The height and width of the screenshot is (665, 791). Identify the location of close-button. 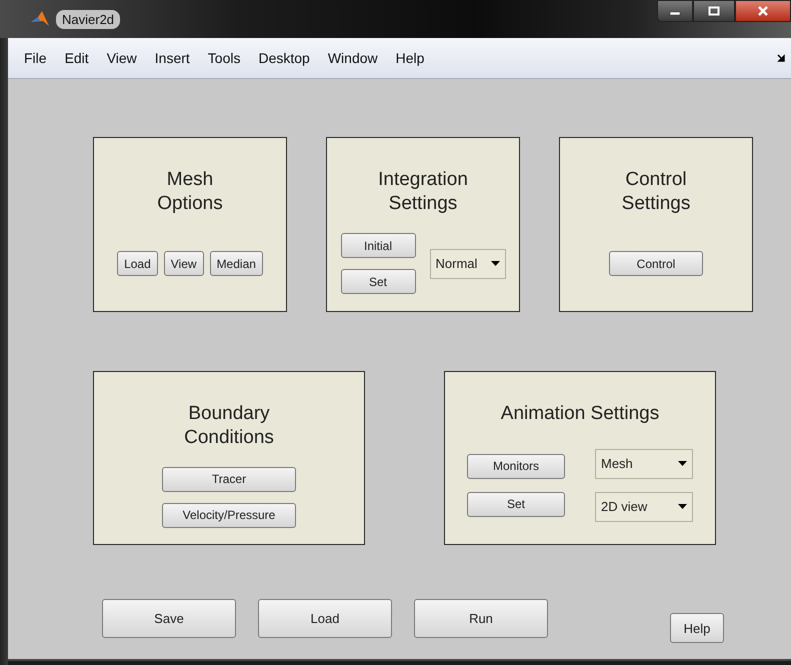
(763, 11).